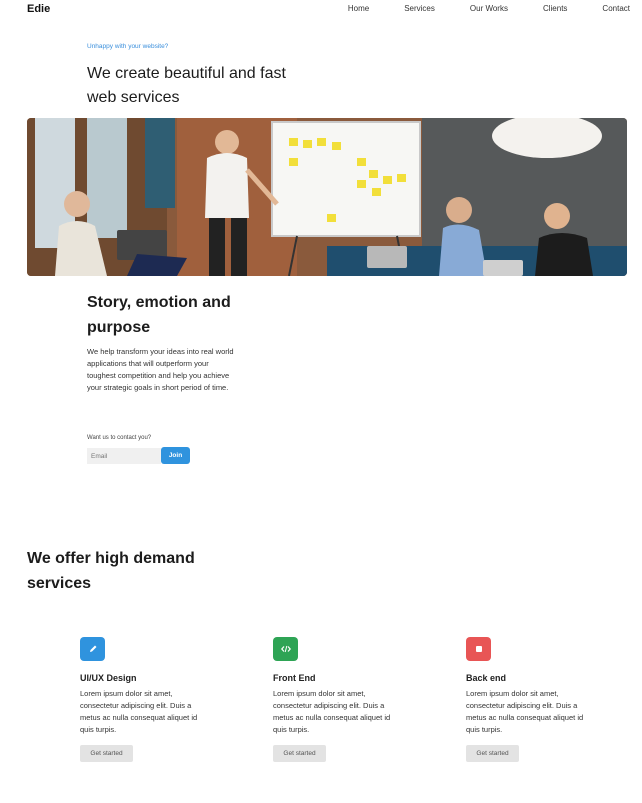 The width and height of the screenshot is (642, 803). Describe the element at coordinates (419, 8) in the screenshot. I see `nav-link-services: Services` at that location.